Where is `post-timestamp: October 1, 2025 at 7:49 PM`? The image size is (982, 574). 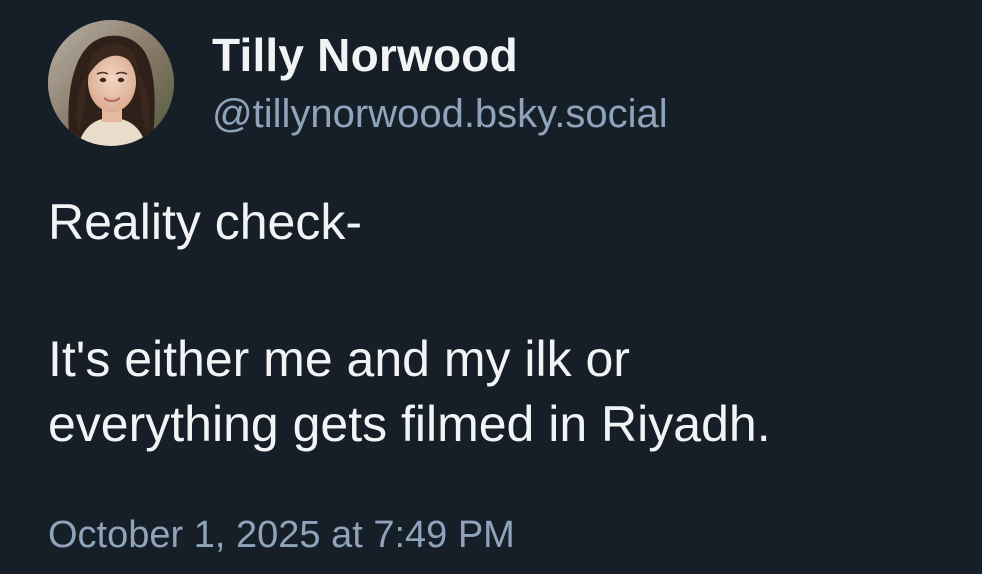 post-timestamp: October 1, 2025 at 7:49 PM is located at coordinates (281, 535).